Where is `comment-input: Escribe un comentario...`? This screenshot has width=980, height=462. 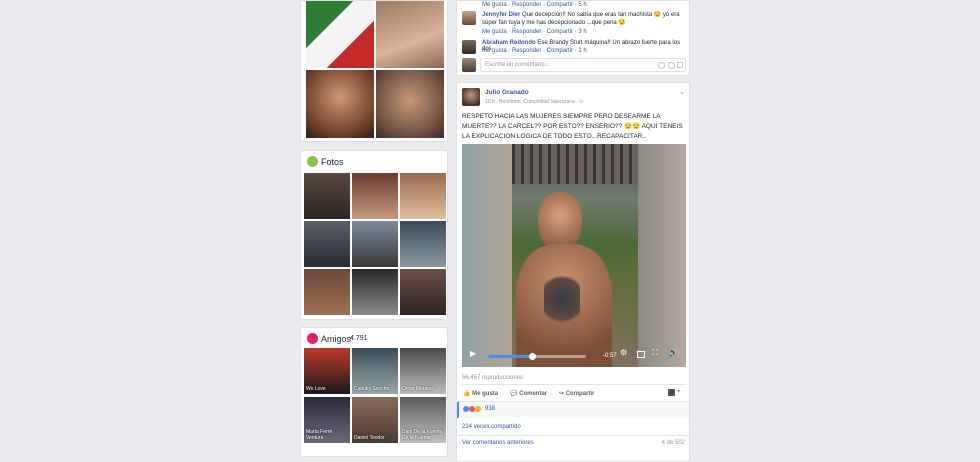
comment-input: Escribe un comentario... is located at coordinates (583, 65).